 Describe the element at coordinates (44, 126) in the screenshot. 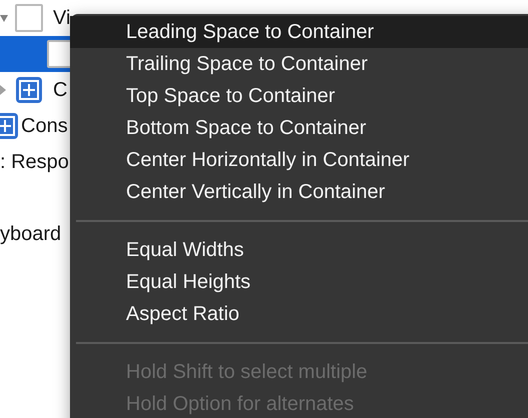

I see `outline-label: Cons` at that location.